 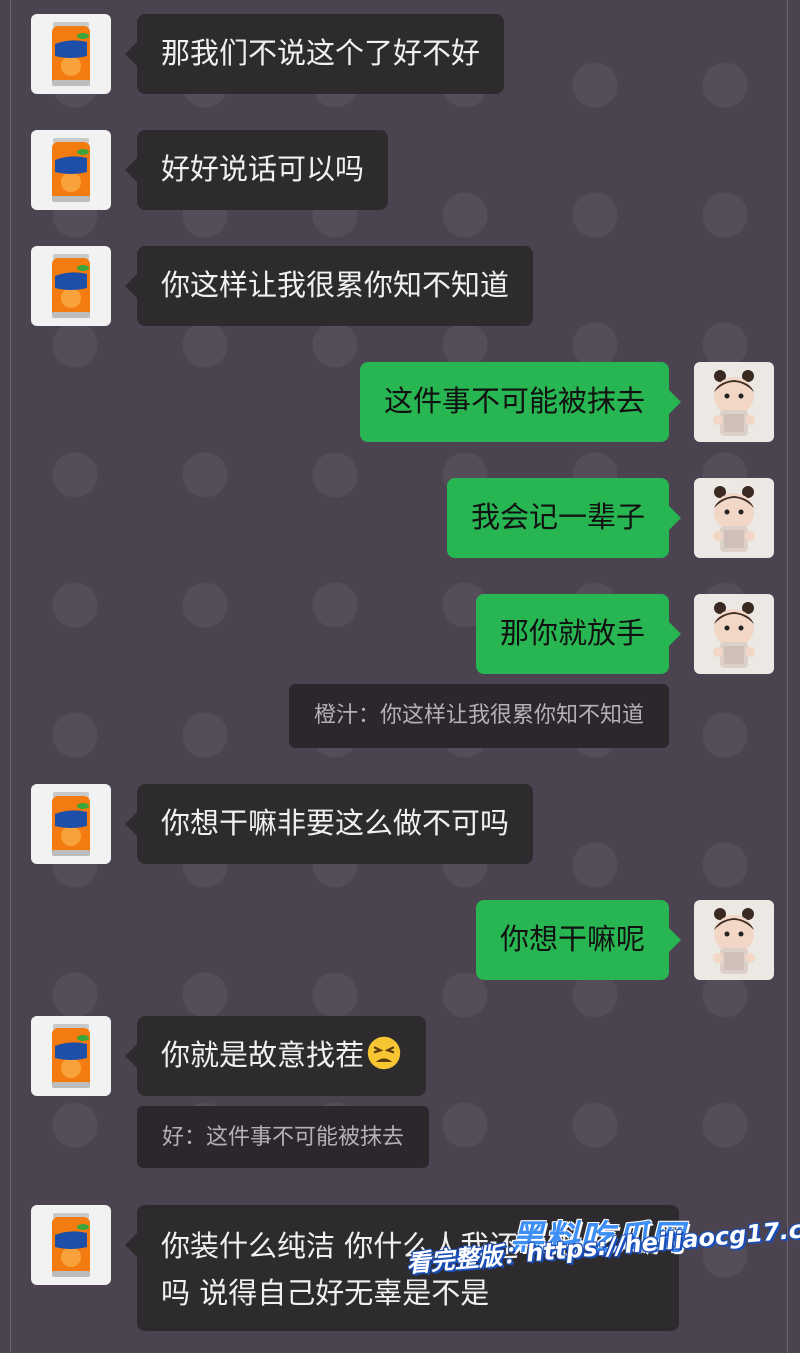 I want to click on message-text: 那我们不说这个了好不好, so click(x=321, y=53).